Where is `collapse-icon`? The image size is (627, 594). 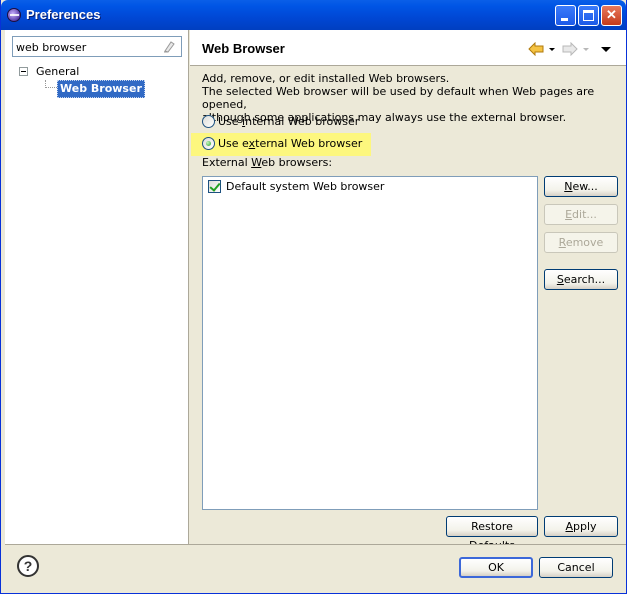 collapse-icon is located at coordinates (23, 71).